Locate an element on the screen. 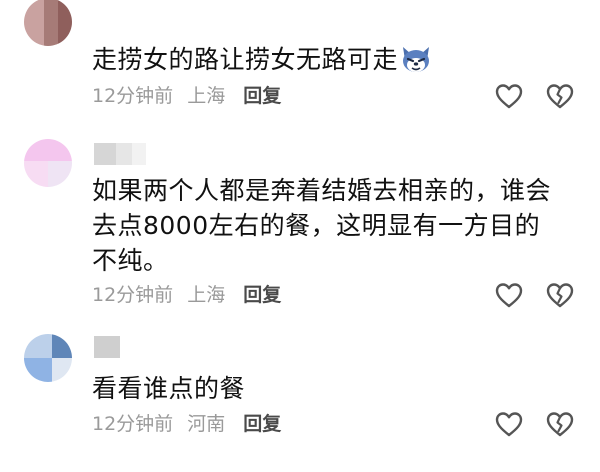 This screenshot has height=472, width=600. comment-meta: 12分钟前 河南 回复 is located at coordinates (186, 424).